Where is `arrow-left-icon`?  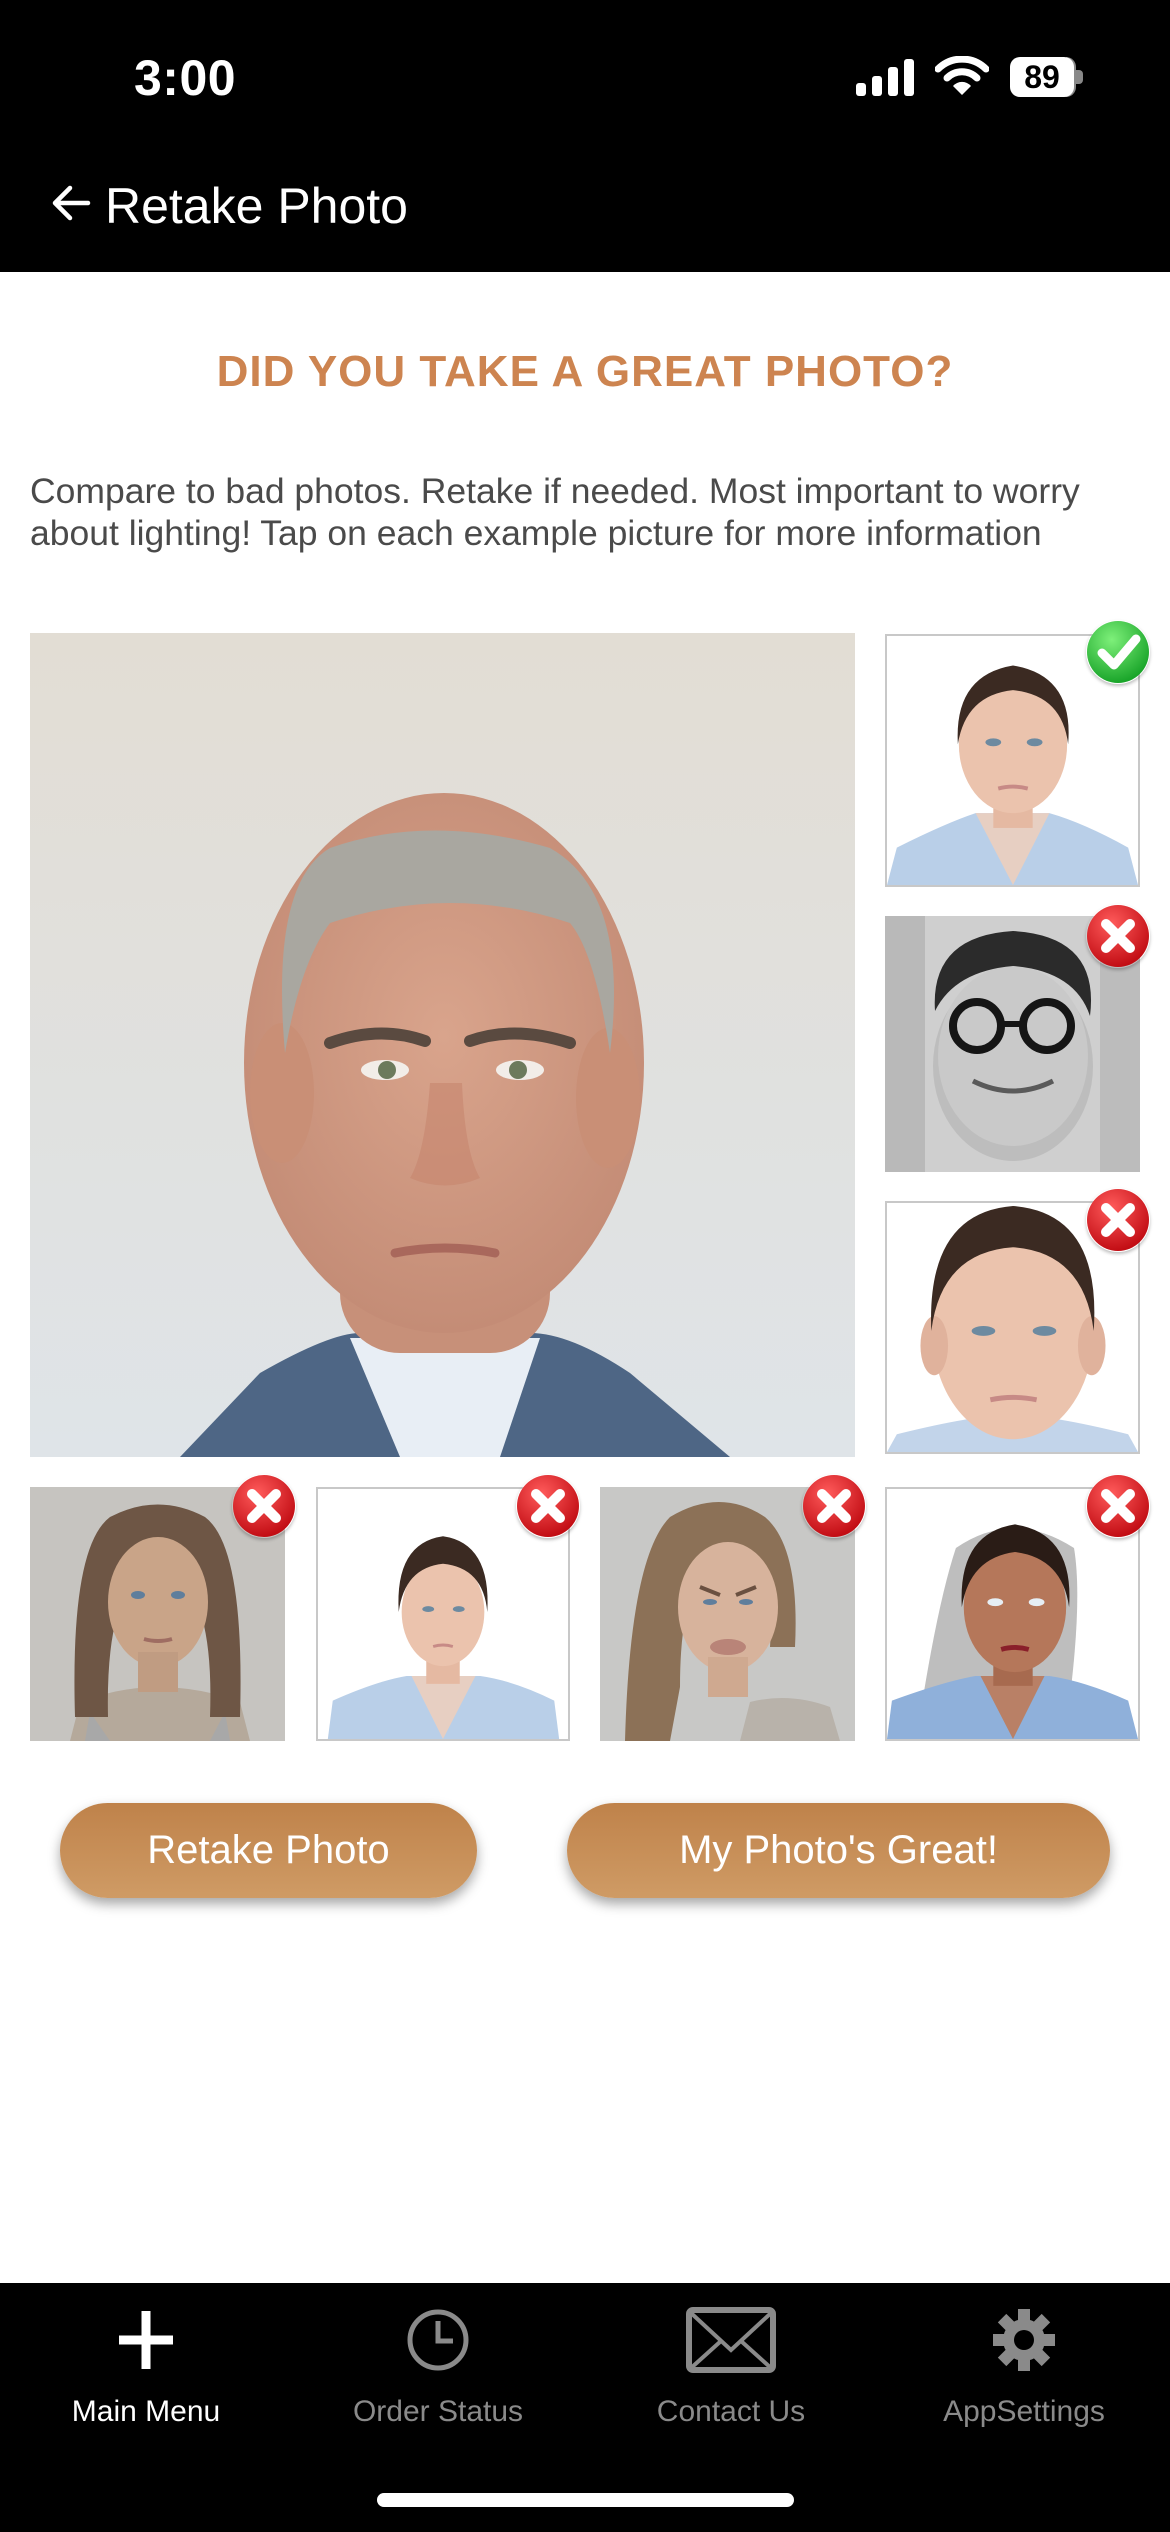 arrow-left-icon is located at coordinates (71, 203).